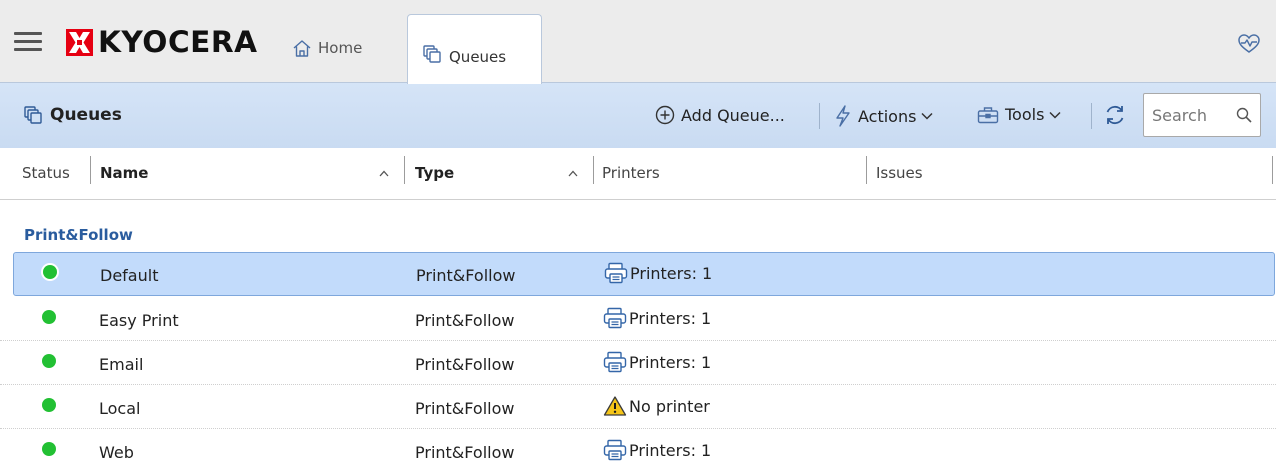 The image size is (1276, 468). Describe the element at coordinates (116, 452) in the screenshot. I see `queue-name: Web` at that location.